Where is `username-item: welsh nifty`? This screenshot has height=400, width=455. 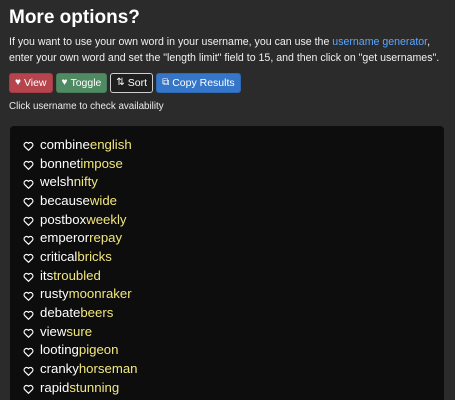
username-item: welsh nifty is located at coordinates (80, 181).